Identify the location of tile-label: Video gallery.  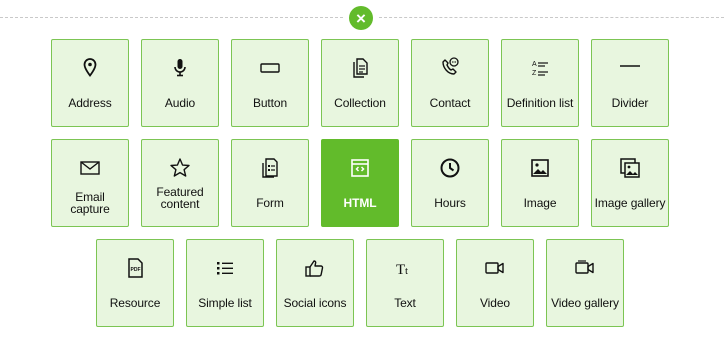
(585, 303).